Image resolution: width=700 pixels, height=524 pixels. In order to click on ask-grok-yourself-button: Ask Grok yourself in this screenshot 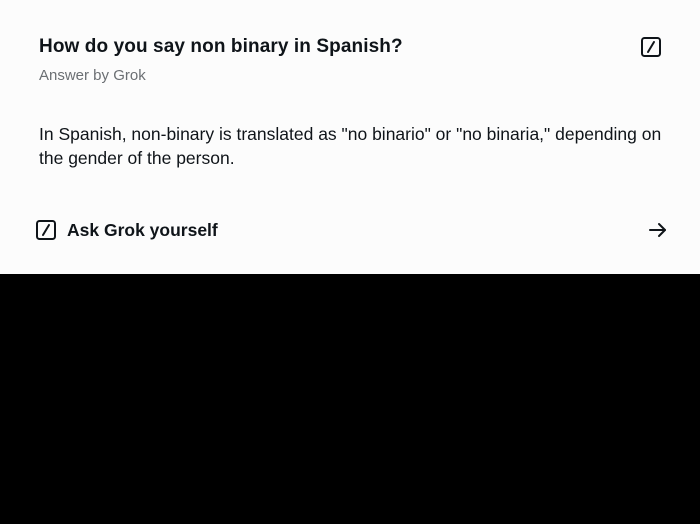, I will do `click(352, 230)`.